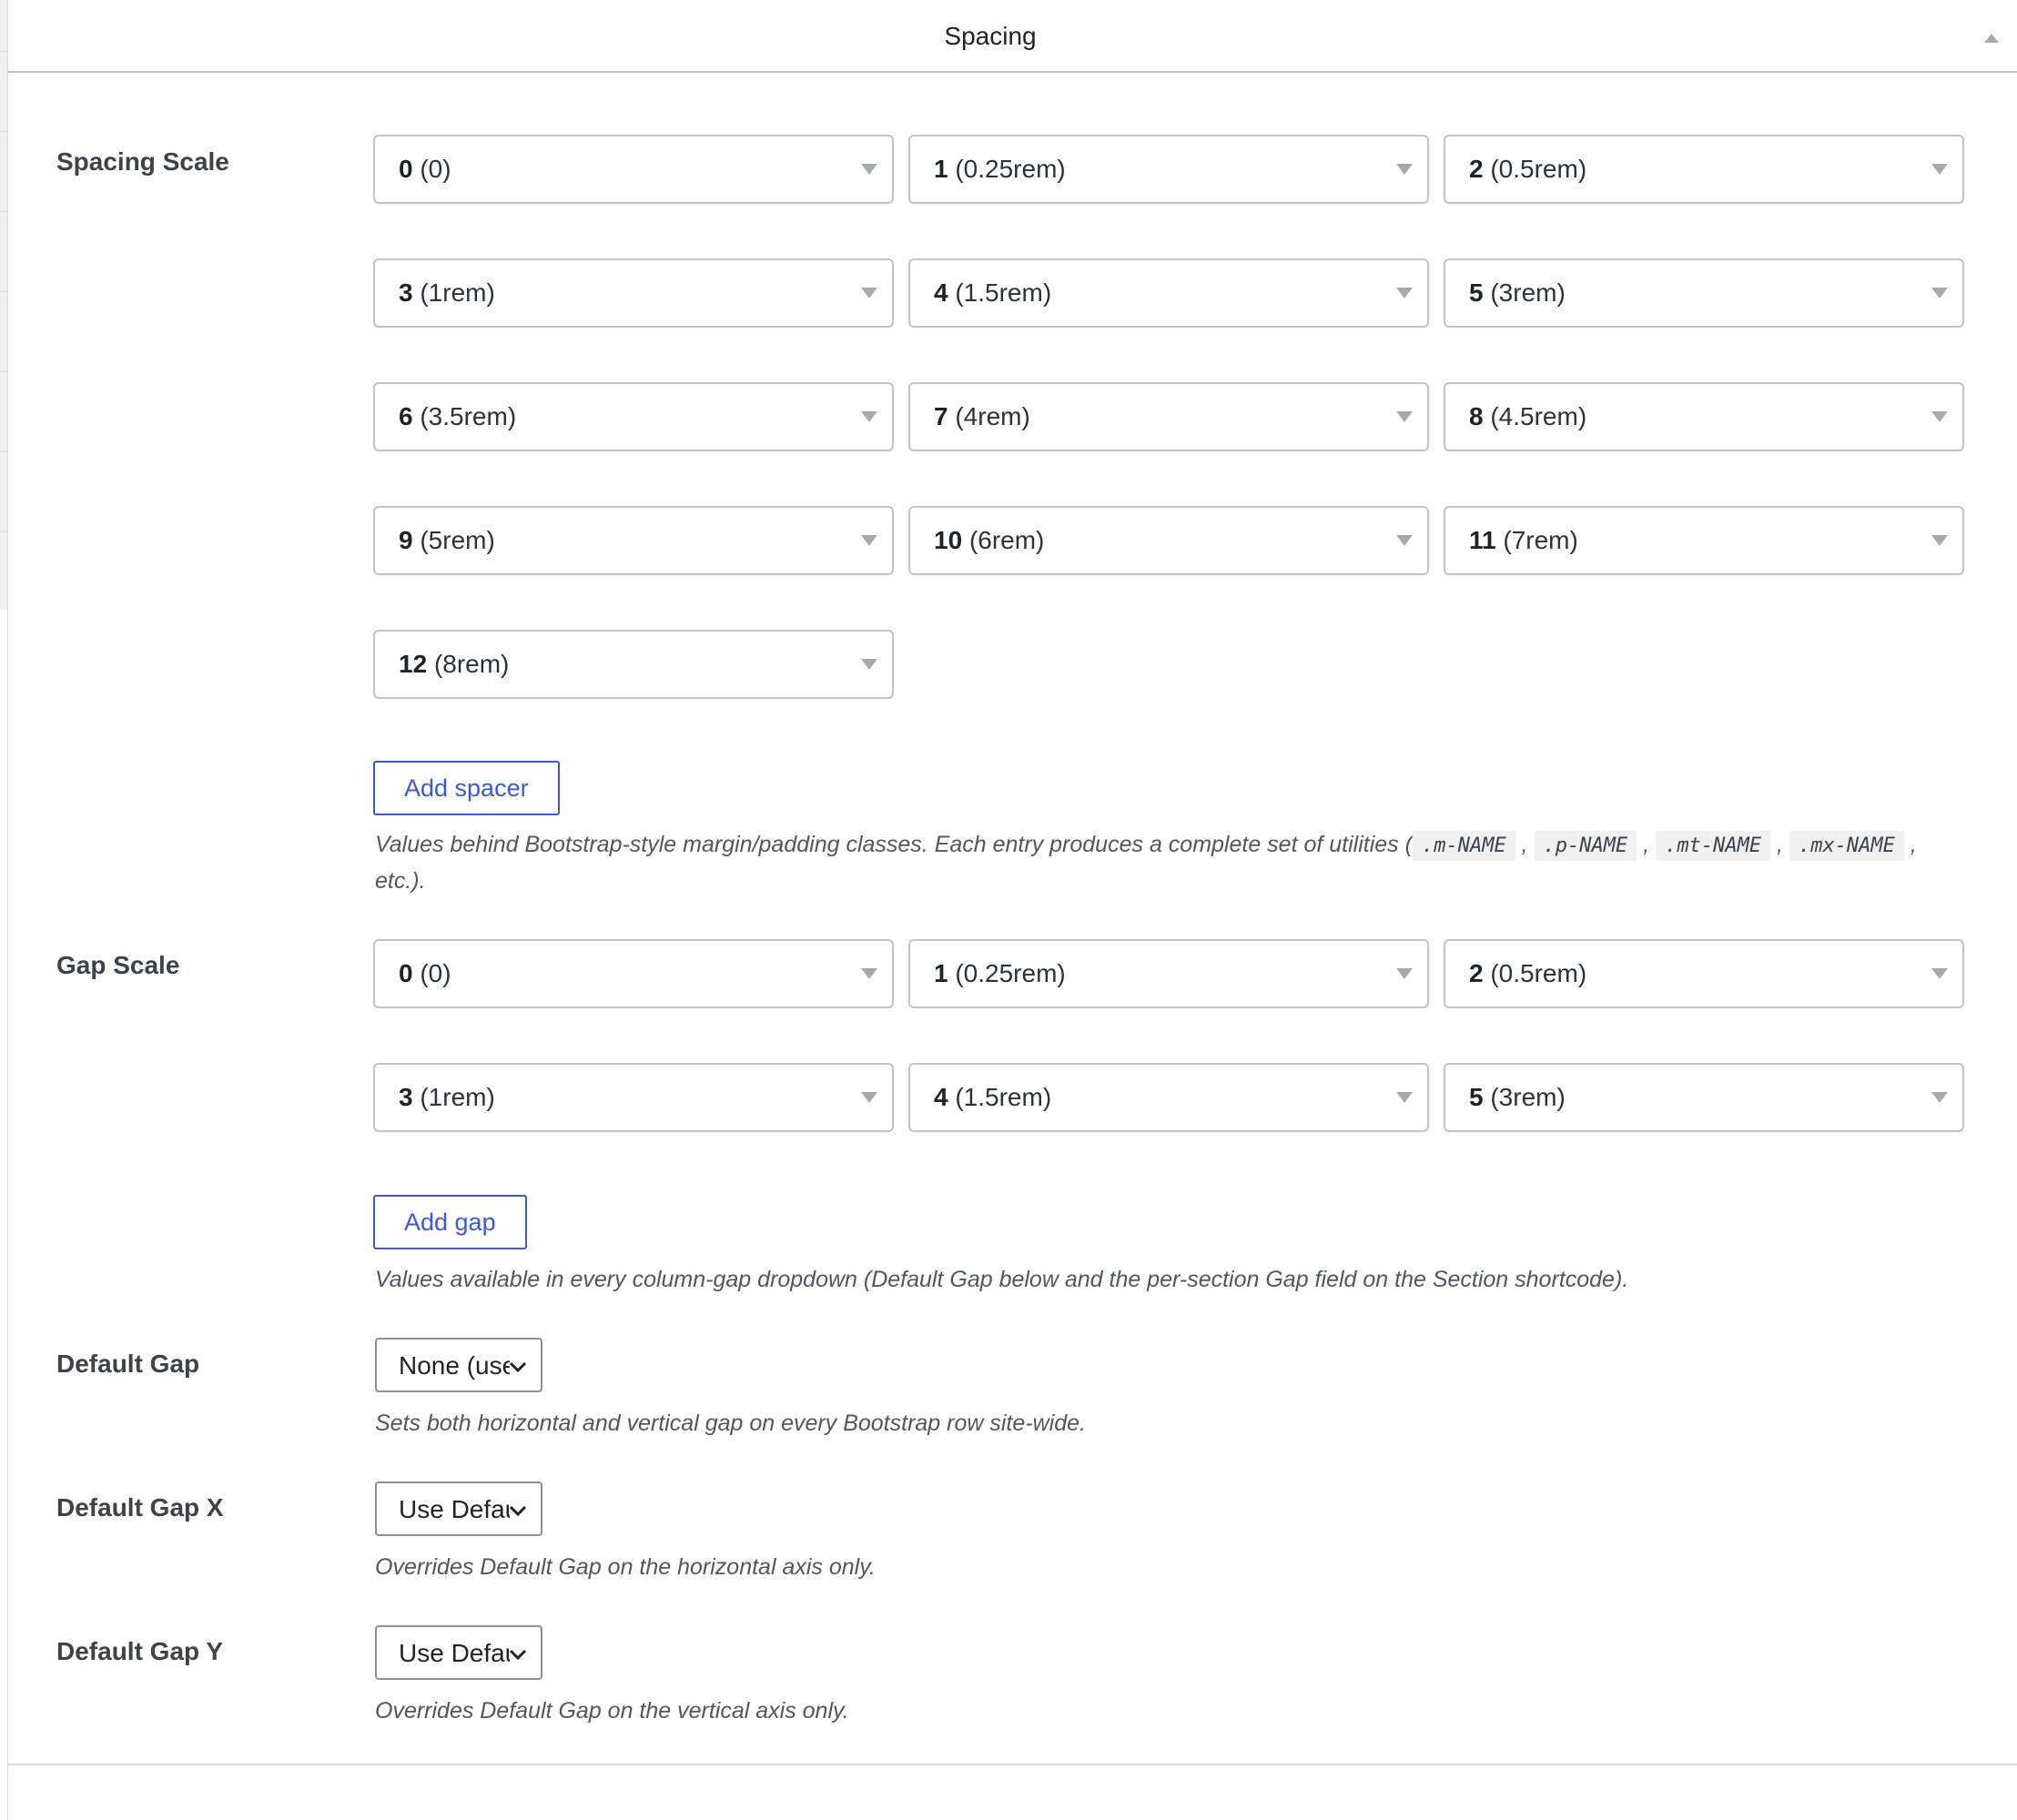  I want to click on spacing-scale-key: 3, so click(406, 292).